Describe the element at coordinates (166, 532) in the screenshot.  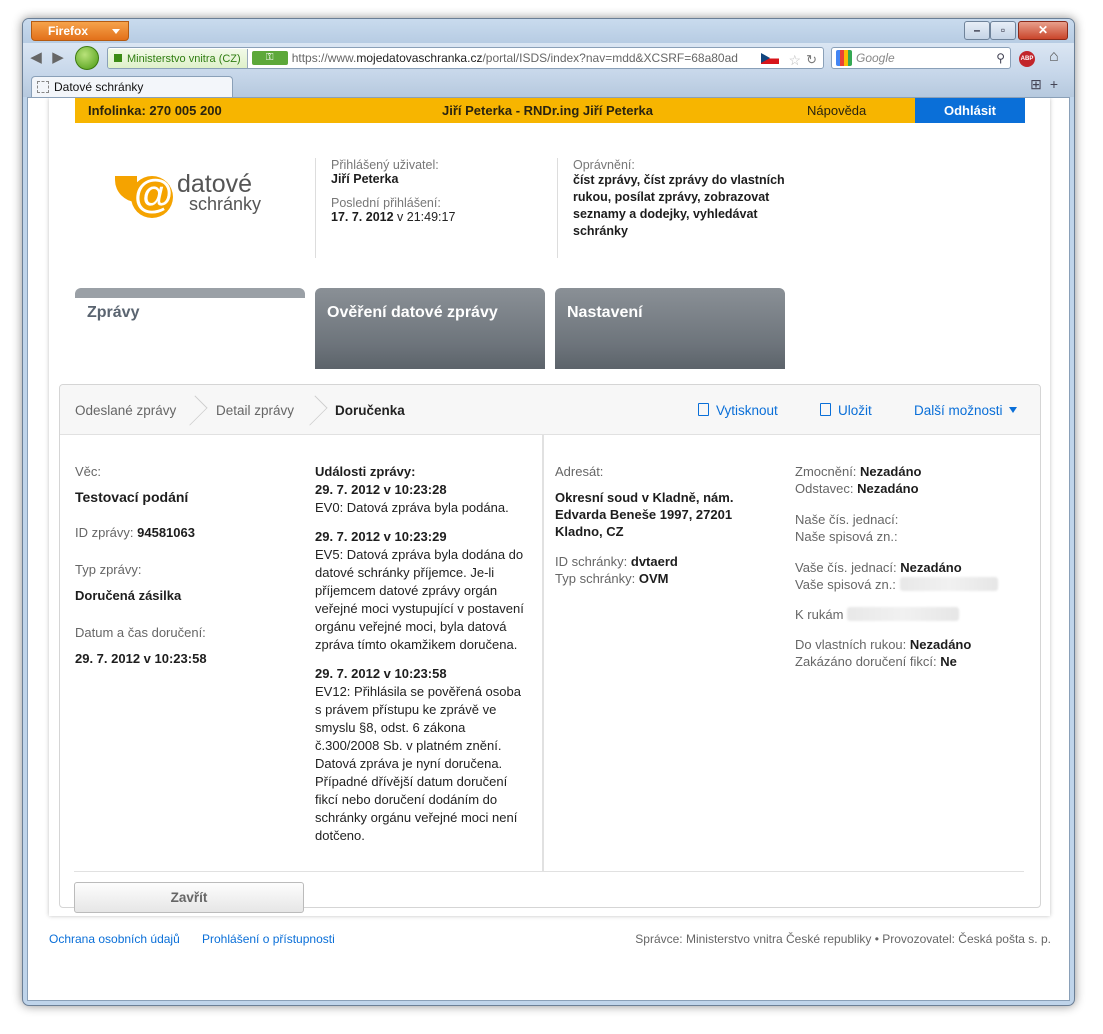
I see `message-id-value: 94581063` at that location.